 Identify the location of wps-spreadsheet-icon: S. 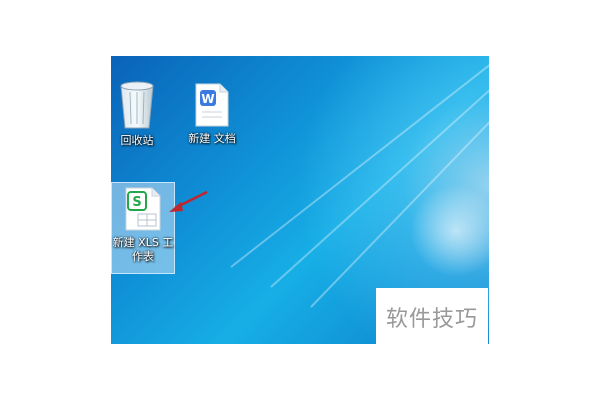
(143, 209).